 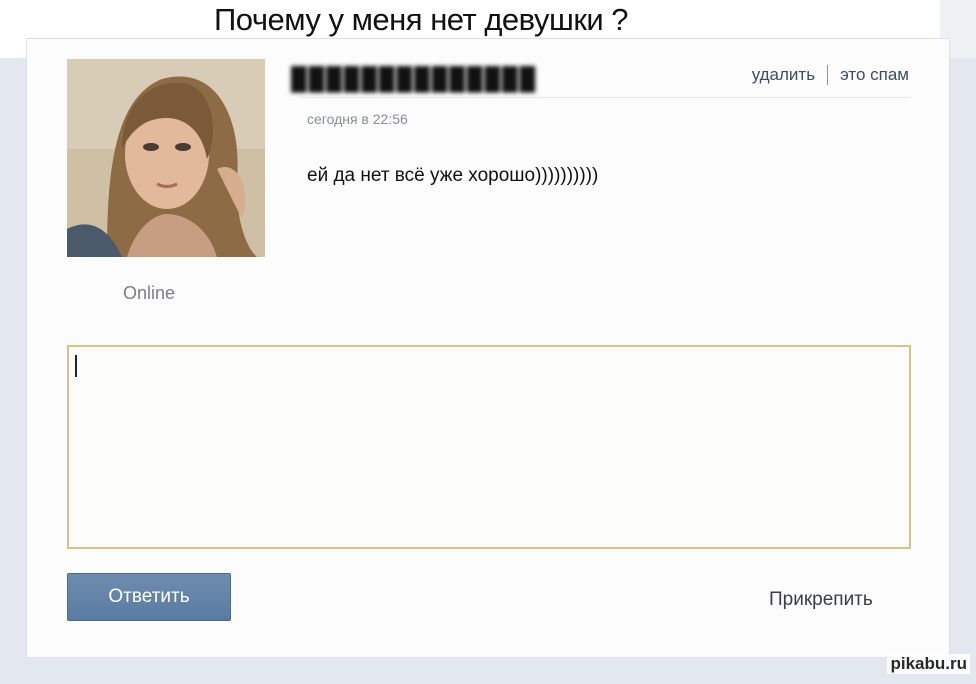 I want to click on message-actions: удалить это спам, so click(x=830, y=75).